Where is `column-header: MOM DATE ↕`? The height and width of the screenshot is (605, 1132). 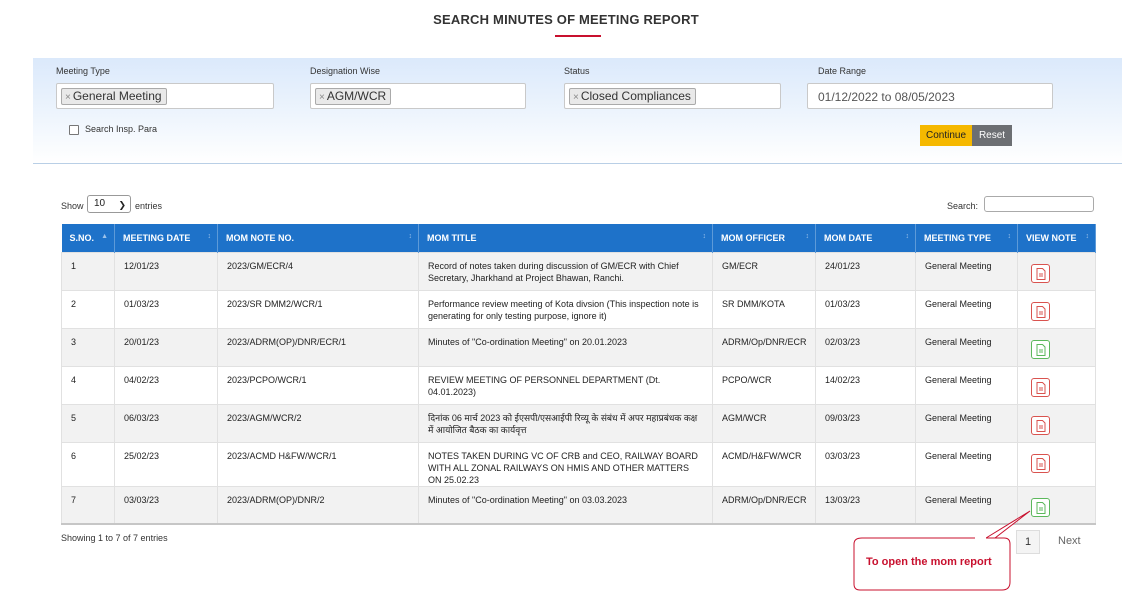 column-header: MOM DATE ↕ is located at coordinates (865, 238).